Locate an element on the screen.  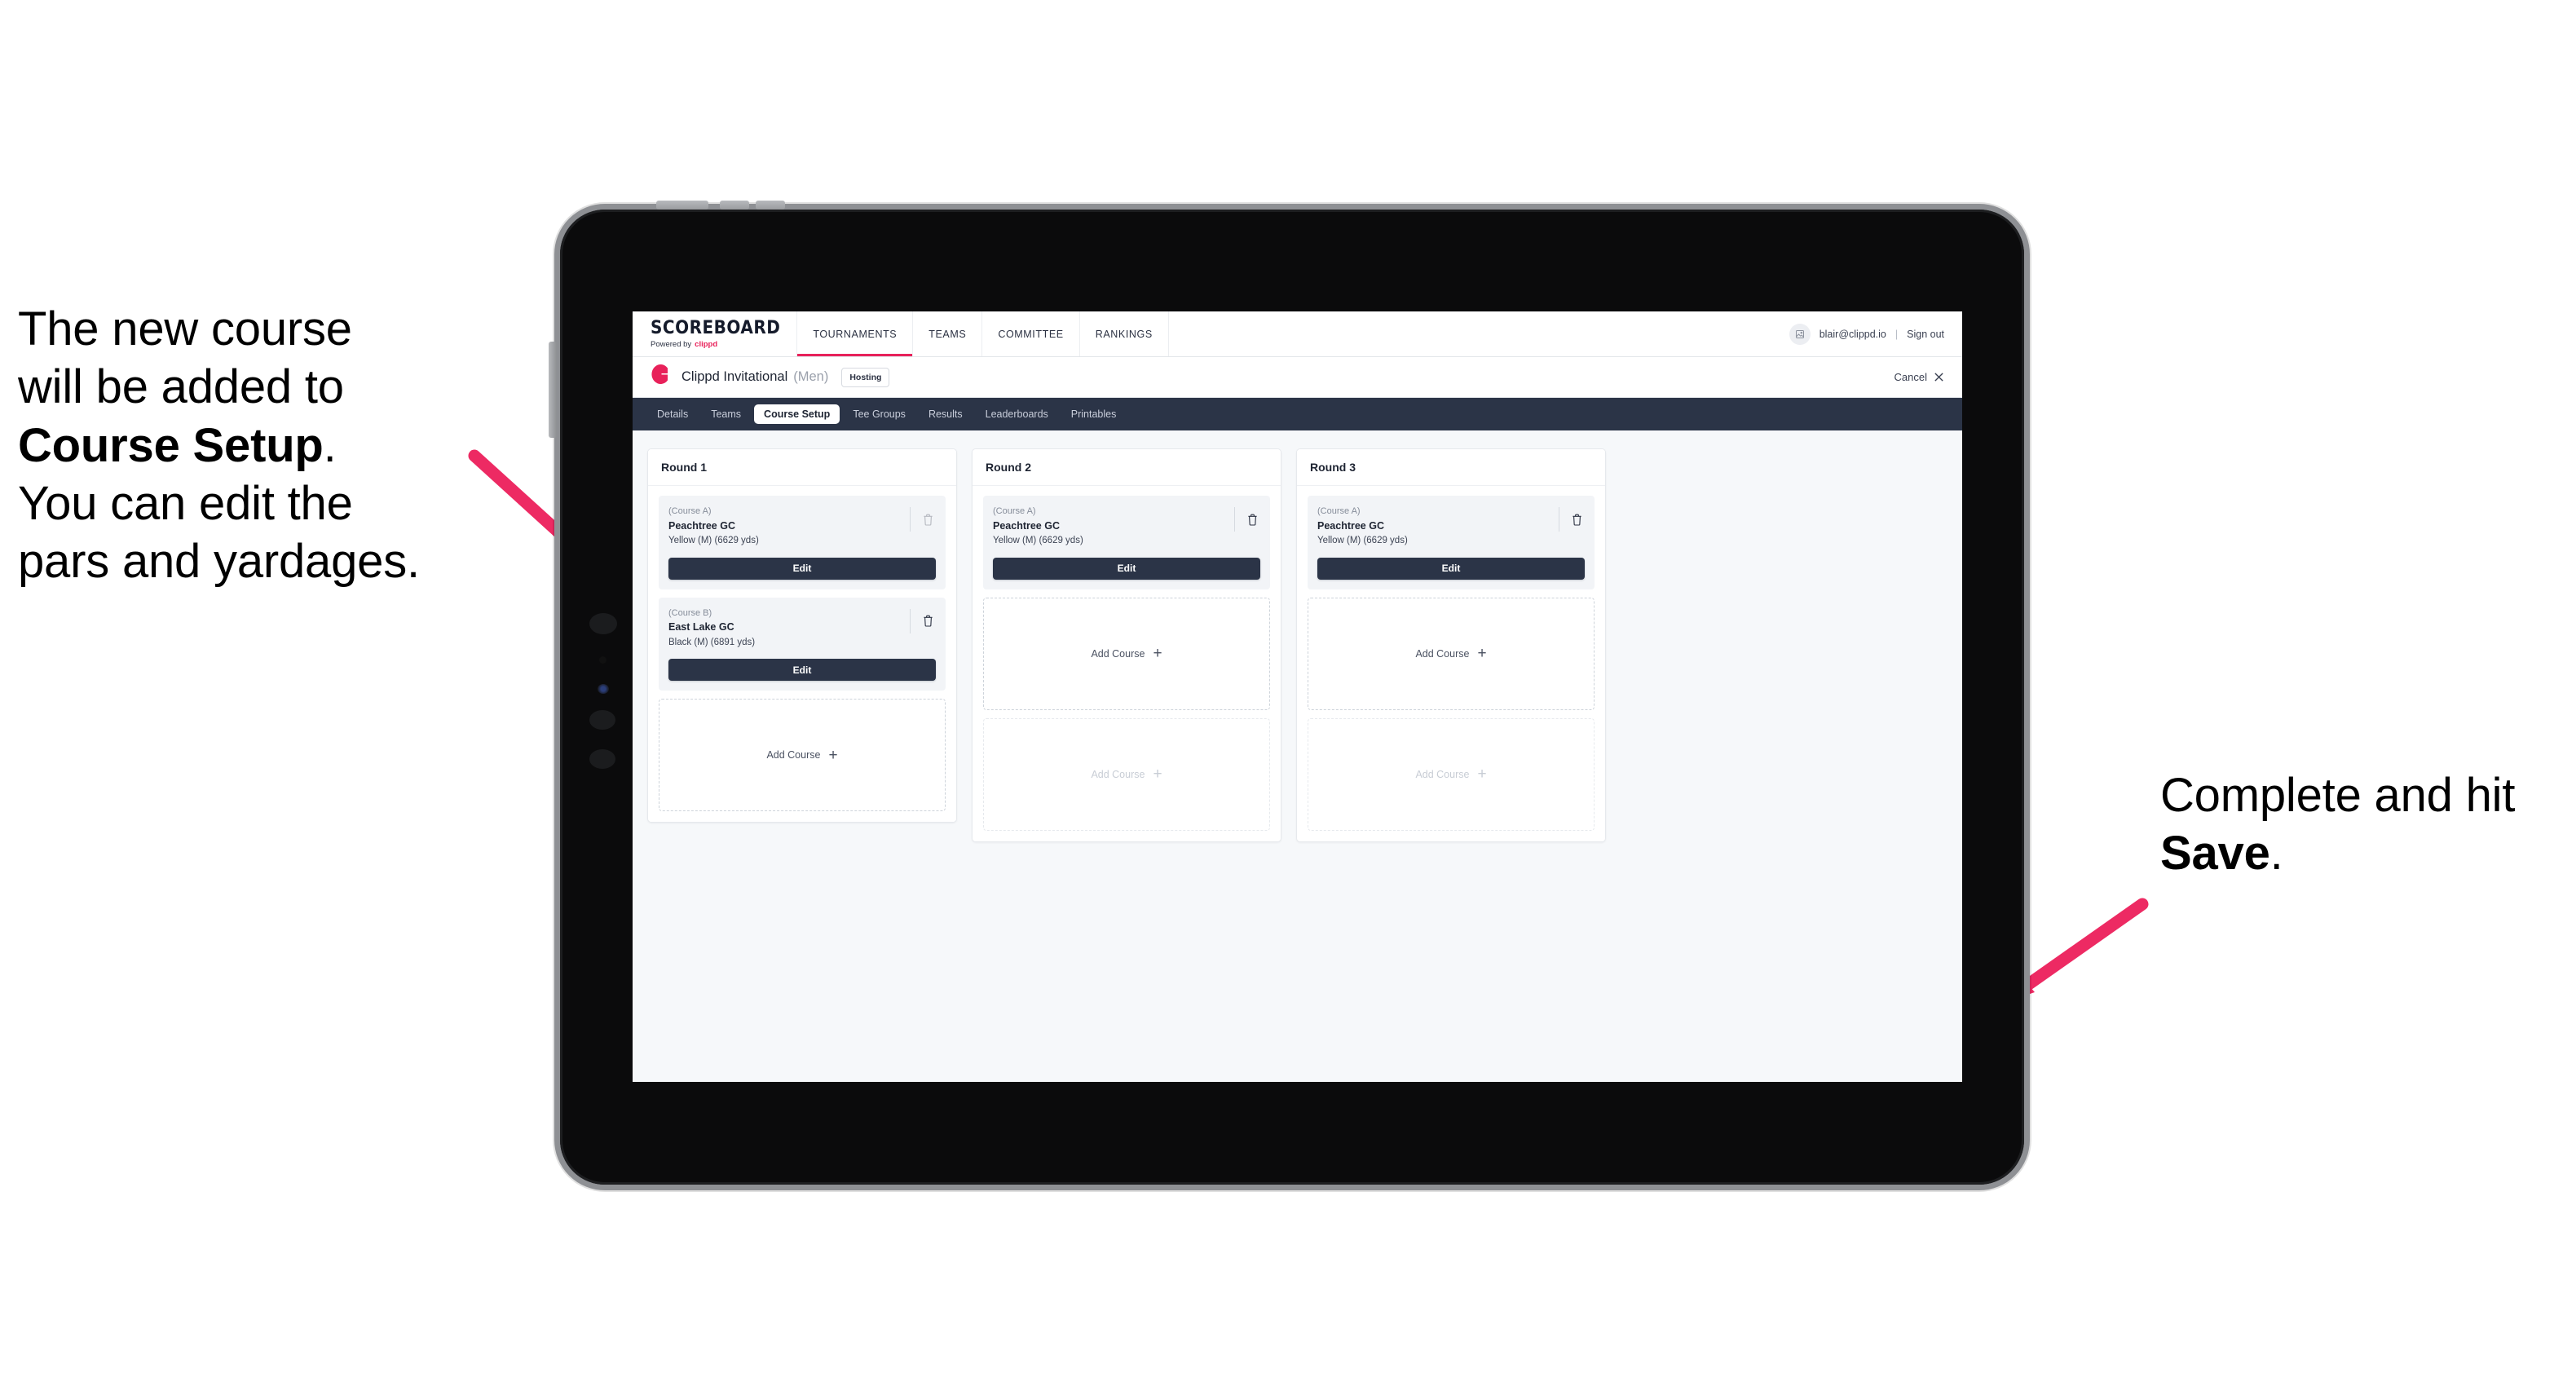
tab-course-setup-label: Course Setup is located at coordinates (797, 414).